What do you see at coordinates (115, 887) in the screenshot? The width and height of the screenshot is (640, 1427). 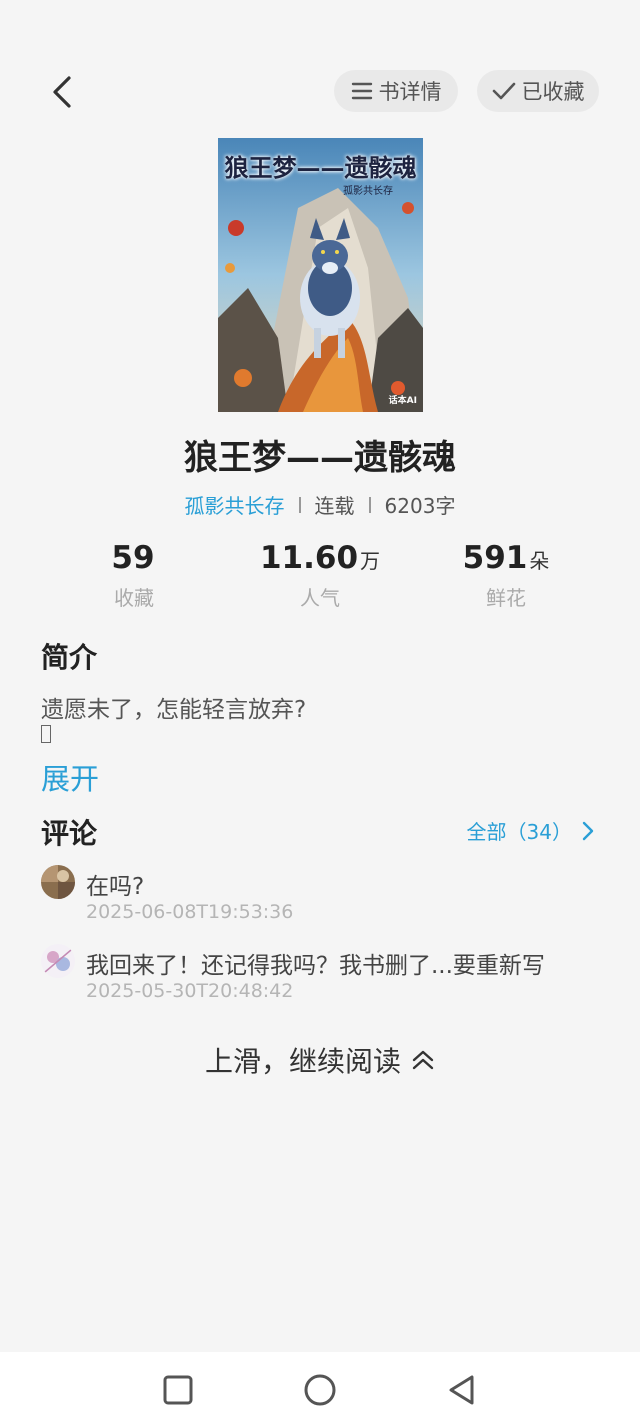 I see `comment-text: 在吗?` at bounding box center [115, 887].